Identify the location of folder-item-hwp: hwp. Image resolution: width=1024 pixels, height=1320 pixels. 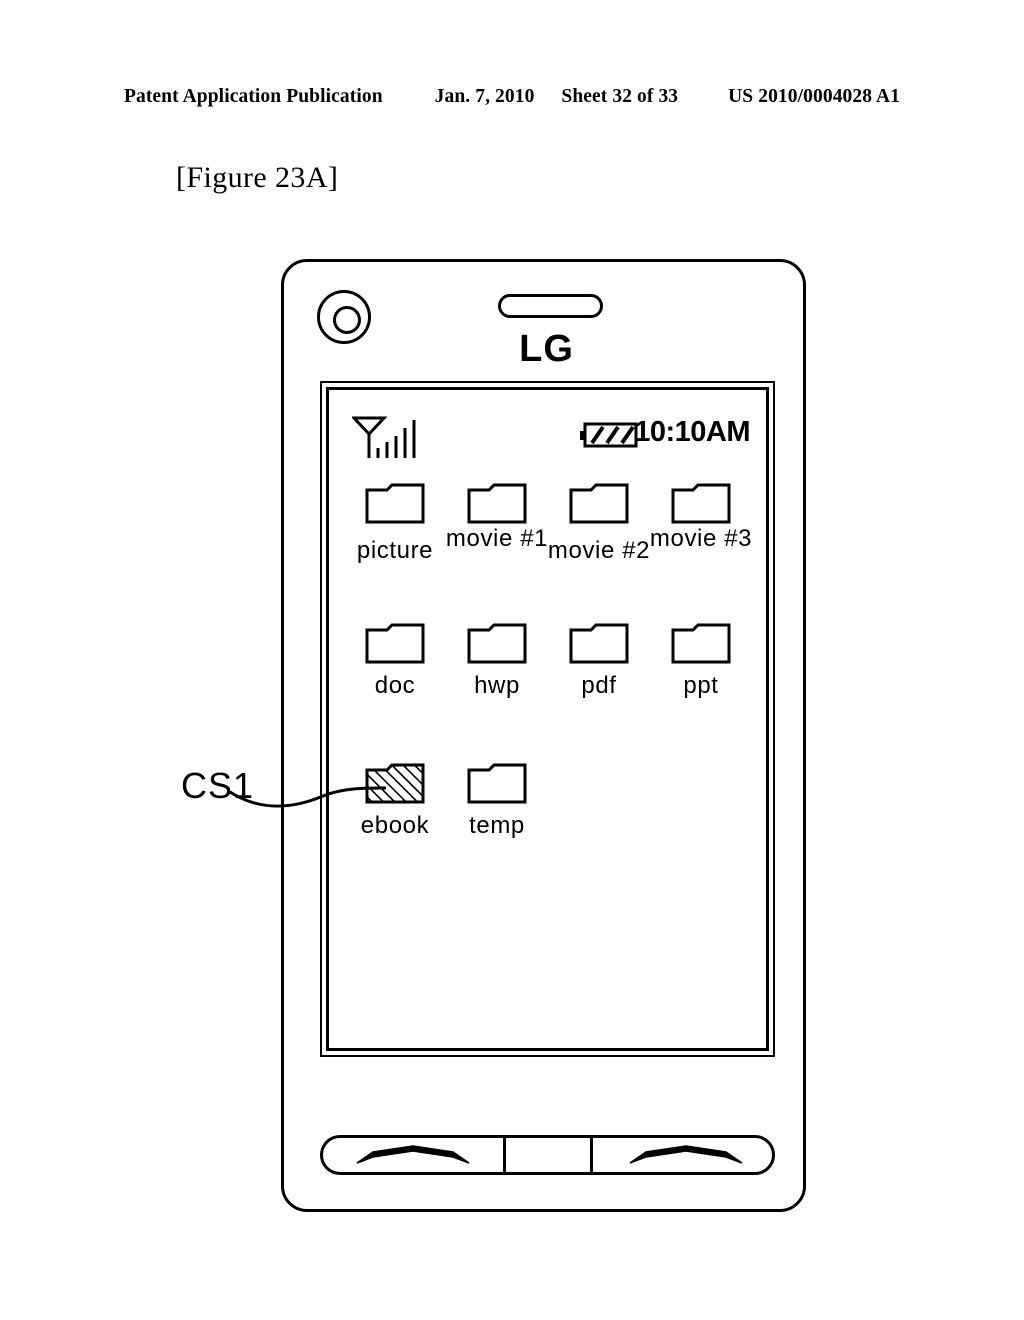
(497, 660).